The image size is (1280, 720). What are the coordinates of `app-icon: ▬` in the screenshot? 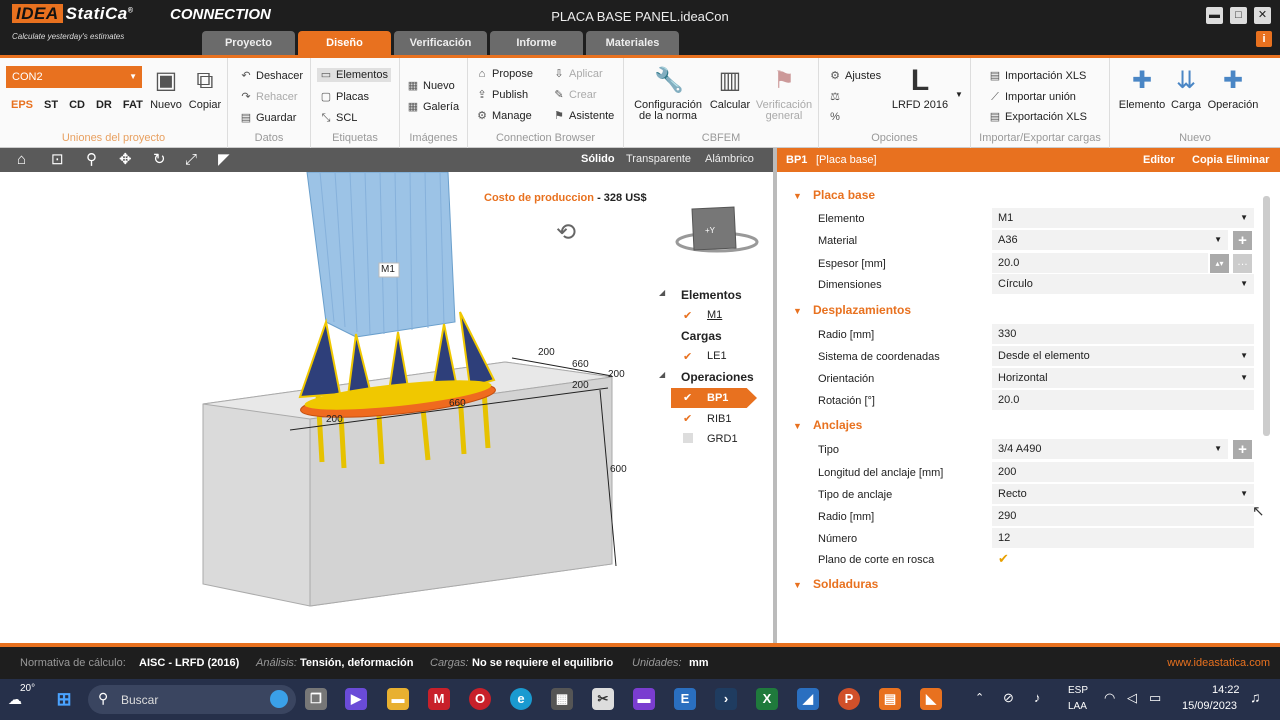 It's located at (644, 699).